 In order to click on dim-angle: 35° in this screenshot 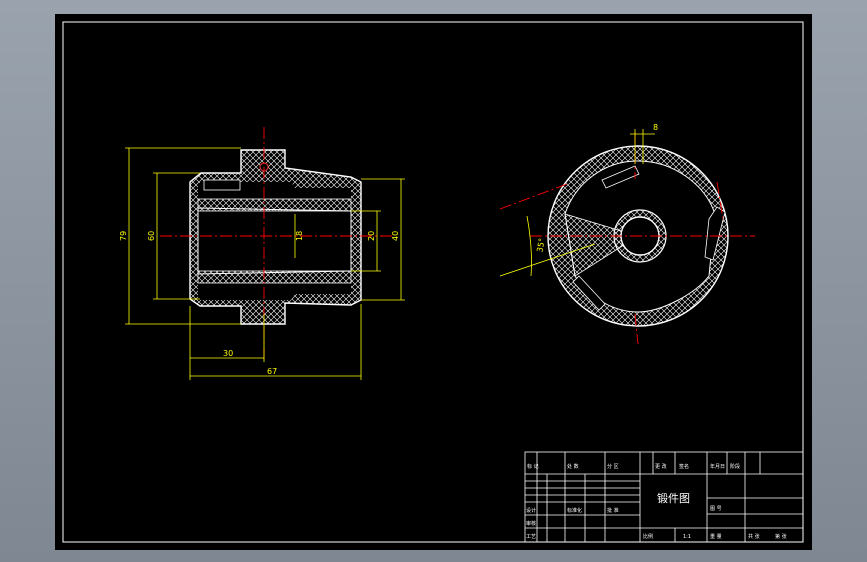, I will do `click(540, 245)`.